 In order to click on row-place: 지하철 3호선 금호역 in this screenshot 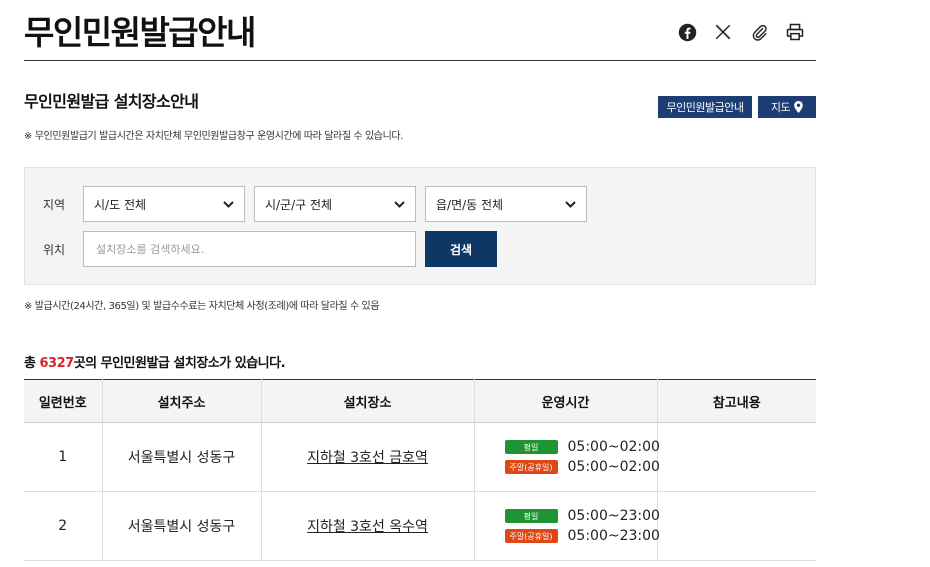, I will do `click(368, 457)`.